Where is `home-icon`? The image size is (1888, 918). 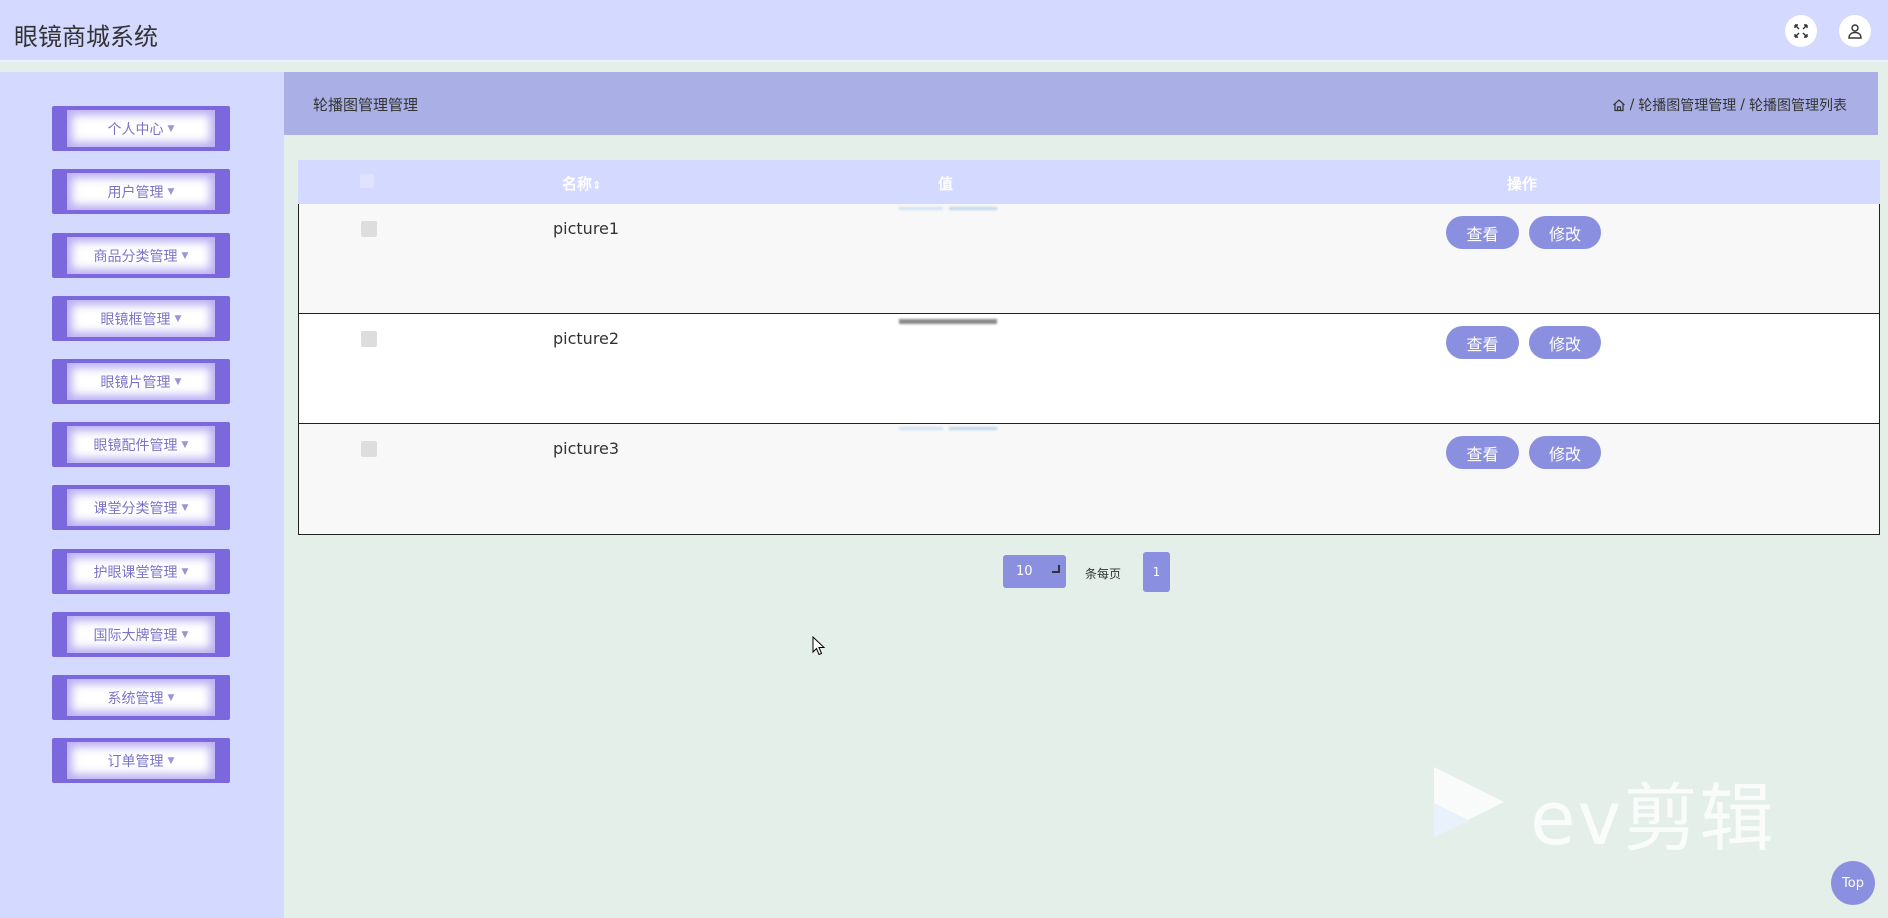
home-icon is located at coordinates (1619, 105).